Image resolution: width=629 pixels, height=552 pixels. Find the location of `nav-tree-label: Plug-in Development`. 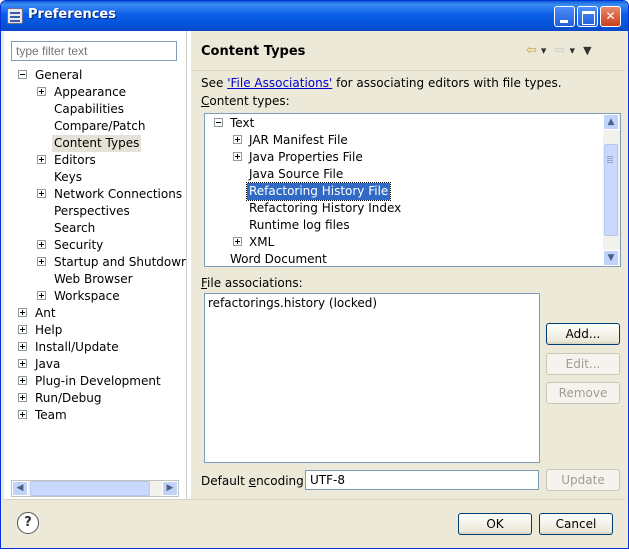

nav-tree-label: Plug-in Development is located at coordinates (98, 381).